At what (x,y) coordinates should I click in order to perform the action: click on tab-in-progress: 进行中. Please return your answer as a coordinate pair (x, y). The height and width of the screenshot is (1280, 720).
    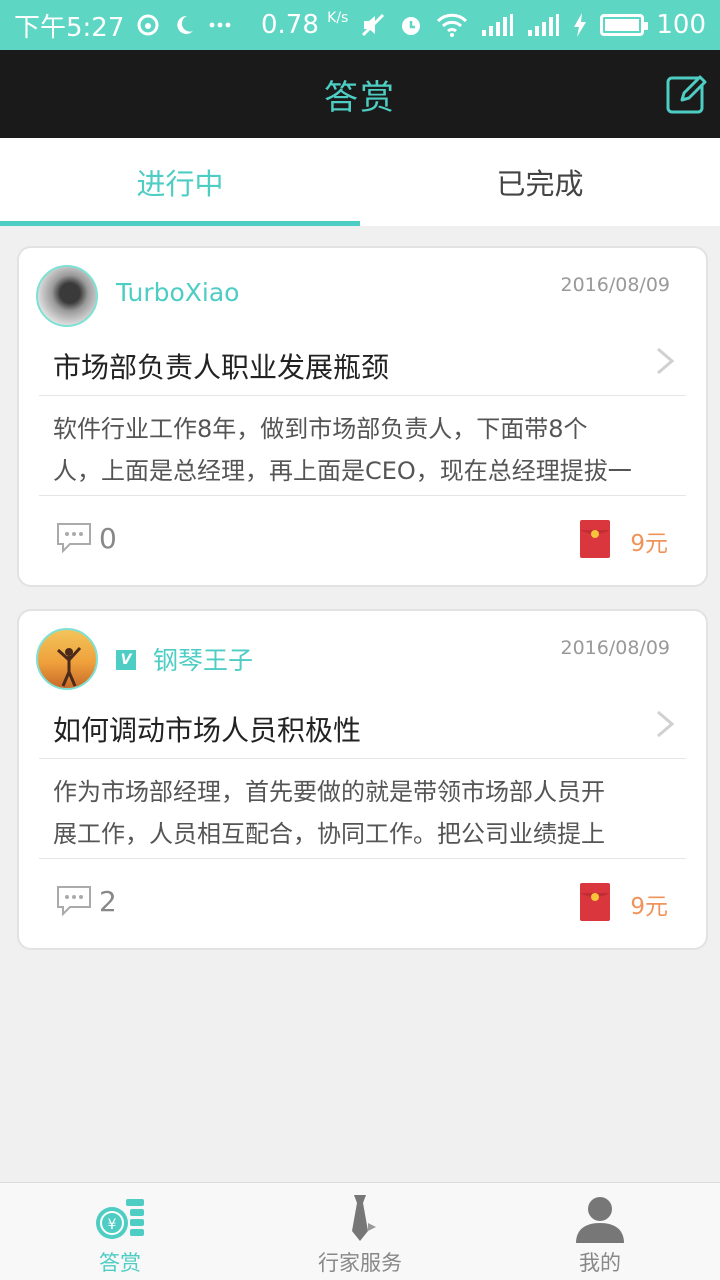
    Looking at the image, I should click on (180, 182).